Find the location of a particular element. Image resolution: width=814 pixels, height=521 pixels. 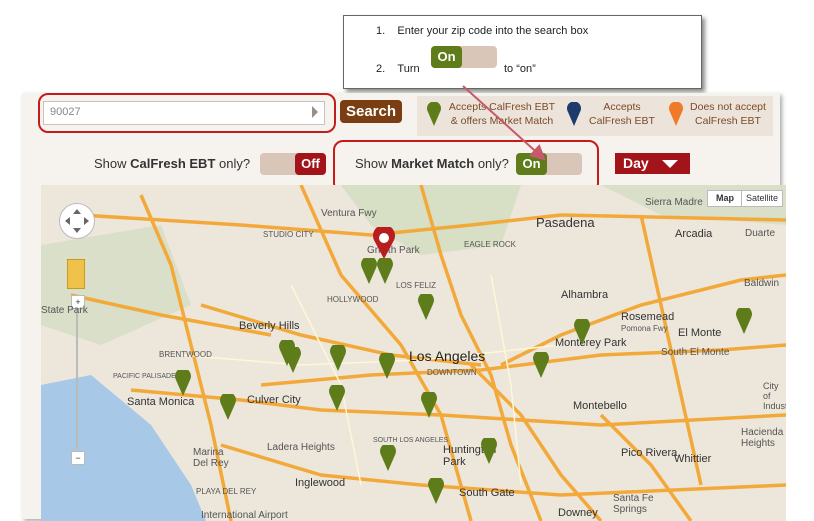

label-state-park: State Park is located at coordinates (64, 310).